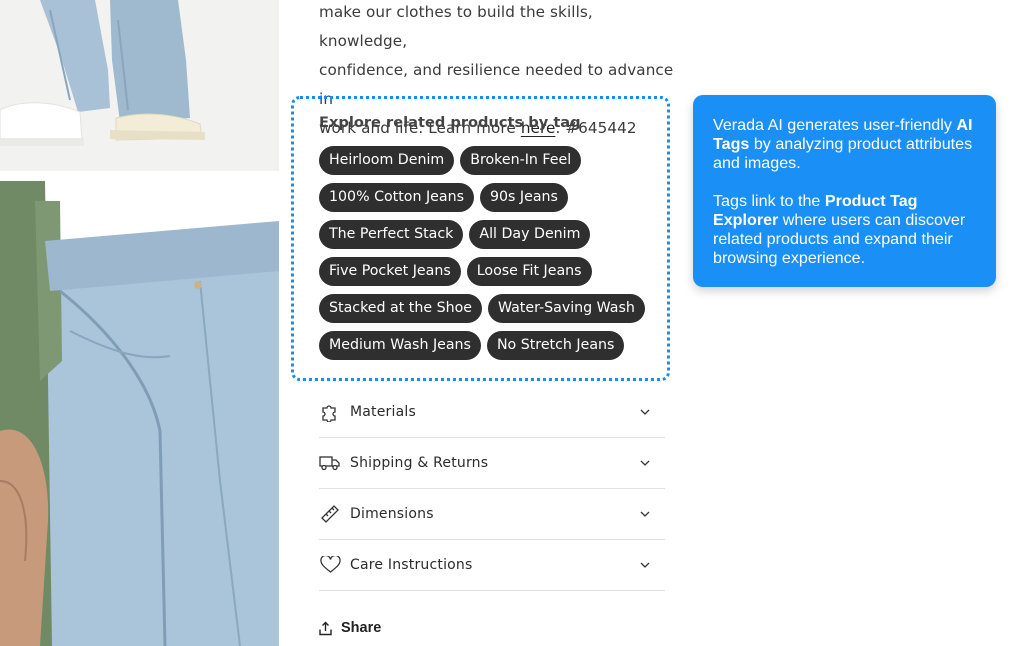  What do you see at coordinates (529, 271) in the screenshot?
I see `tag-pill: Loose Fit Jeans` at bounding box center [529, 271].